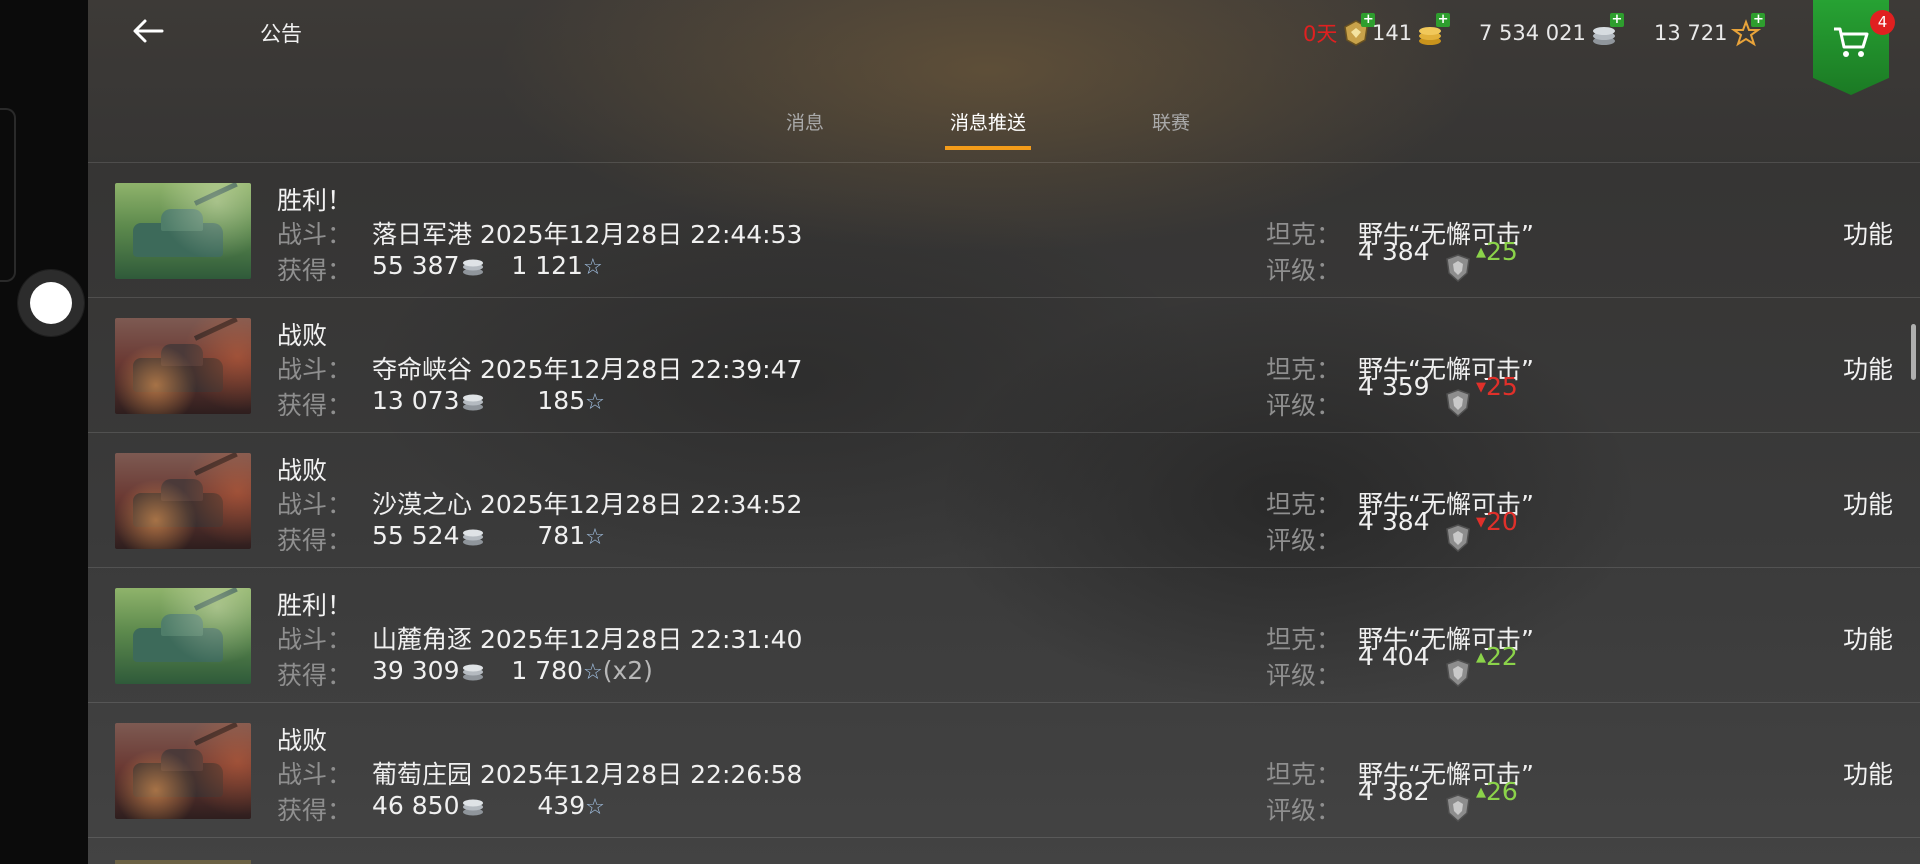 The height and width of the screenshot is (864, 1920). Describe the element at coordinates (1607, 30) in the screenshot. I see `silver-coin-icon: +` at that location.